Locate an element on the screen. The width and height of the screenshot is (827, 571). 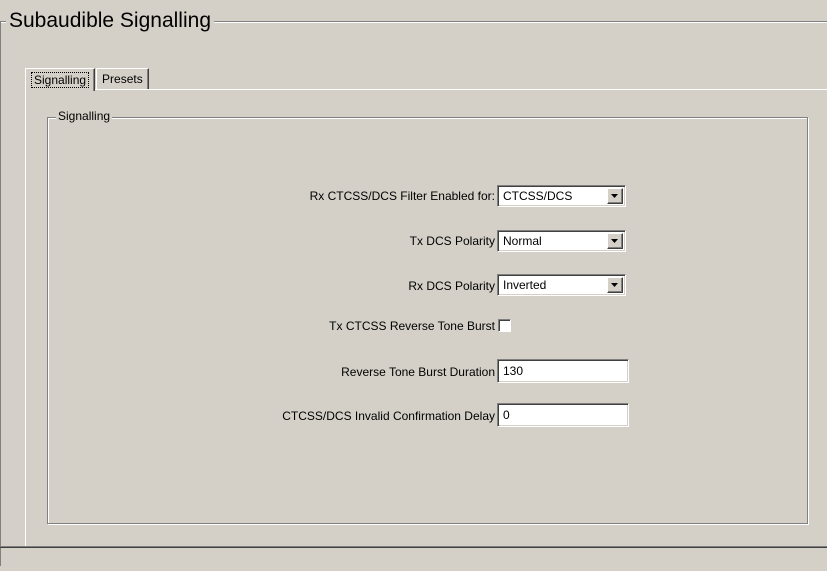
tab-signalling-label: Signalling is located at coordinates (60, 80).